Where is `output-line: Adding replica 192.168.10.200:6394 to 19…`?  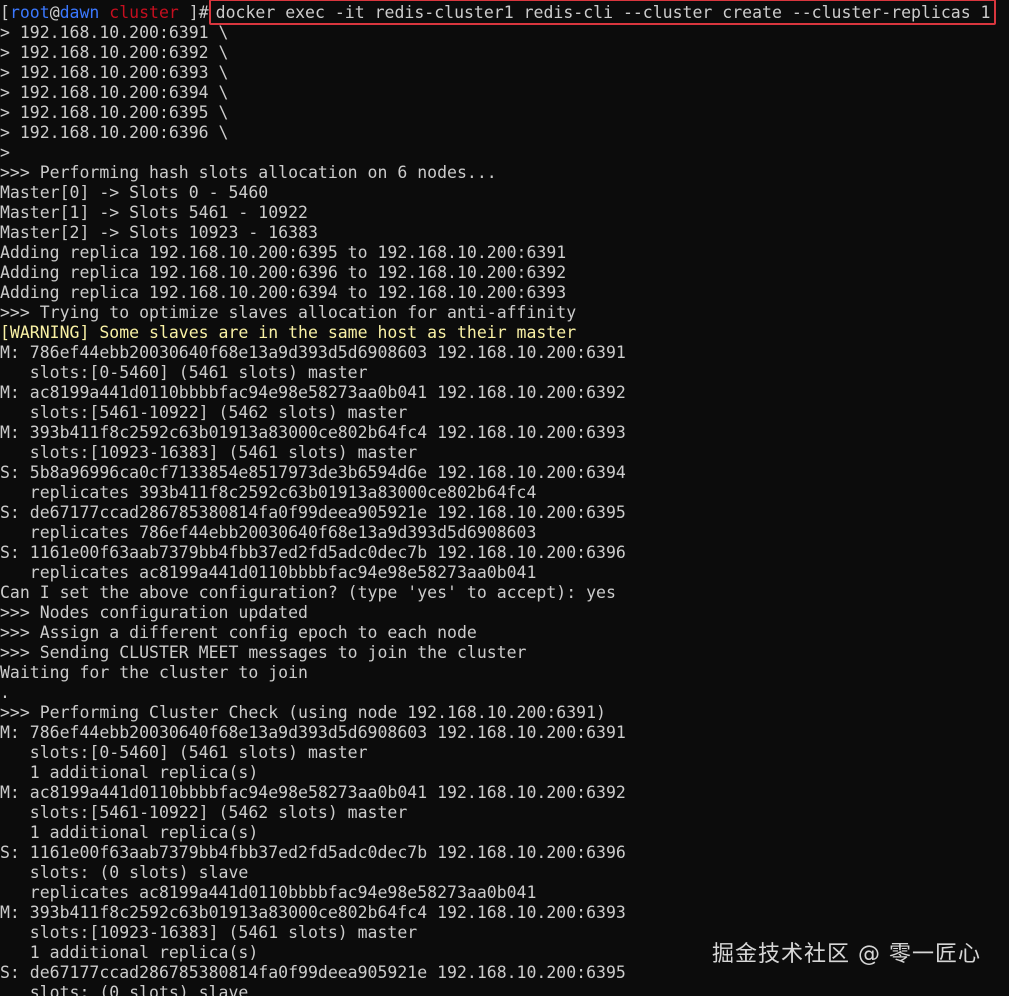
output-line: Adding replica 192.168.10.200:6394 to 19… is located at coordinates (283, 292).